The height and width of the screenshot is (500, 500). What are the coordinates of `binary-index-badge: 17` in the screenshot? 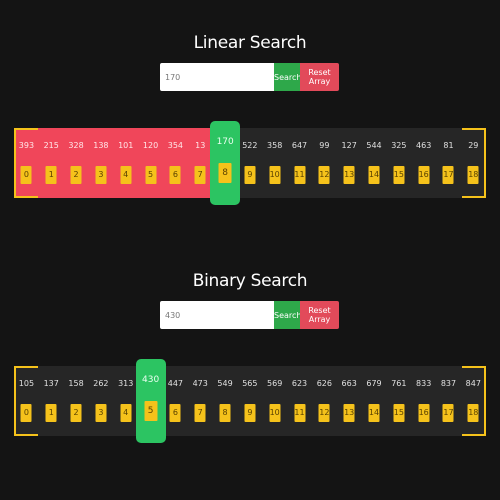 It's located at (448, 413).